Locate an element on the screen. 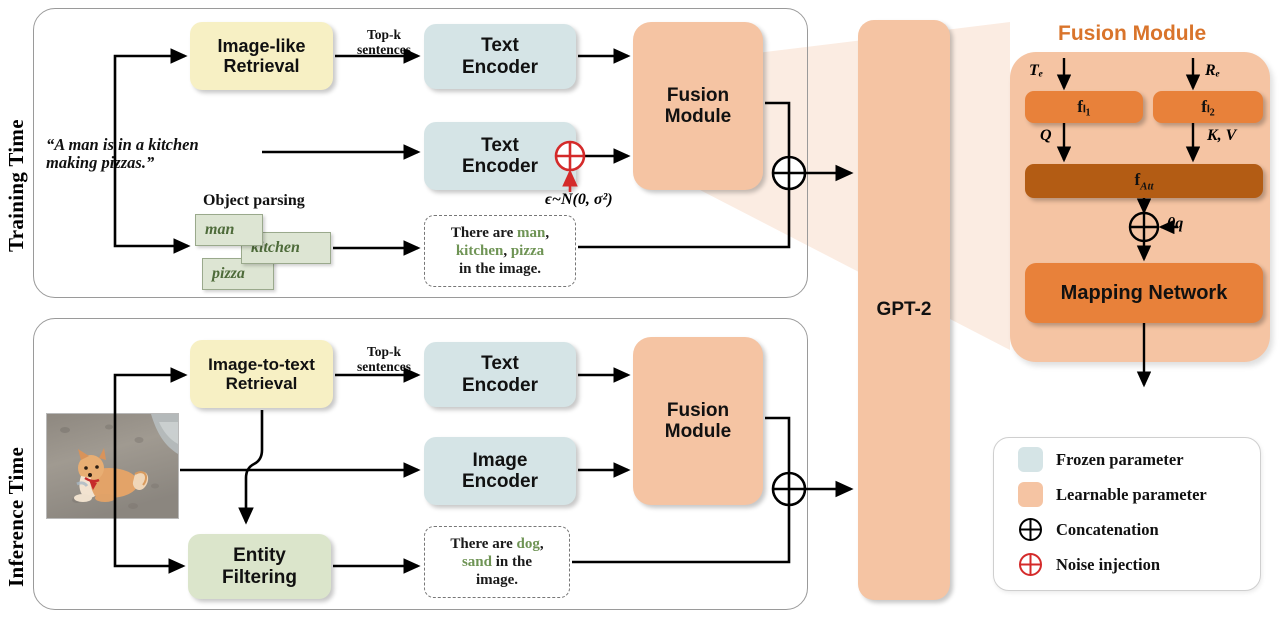 This screenshot has width=1280, height=618. training-text-encoder-mid: Text Encoder is located at coordinates (500, 156).